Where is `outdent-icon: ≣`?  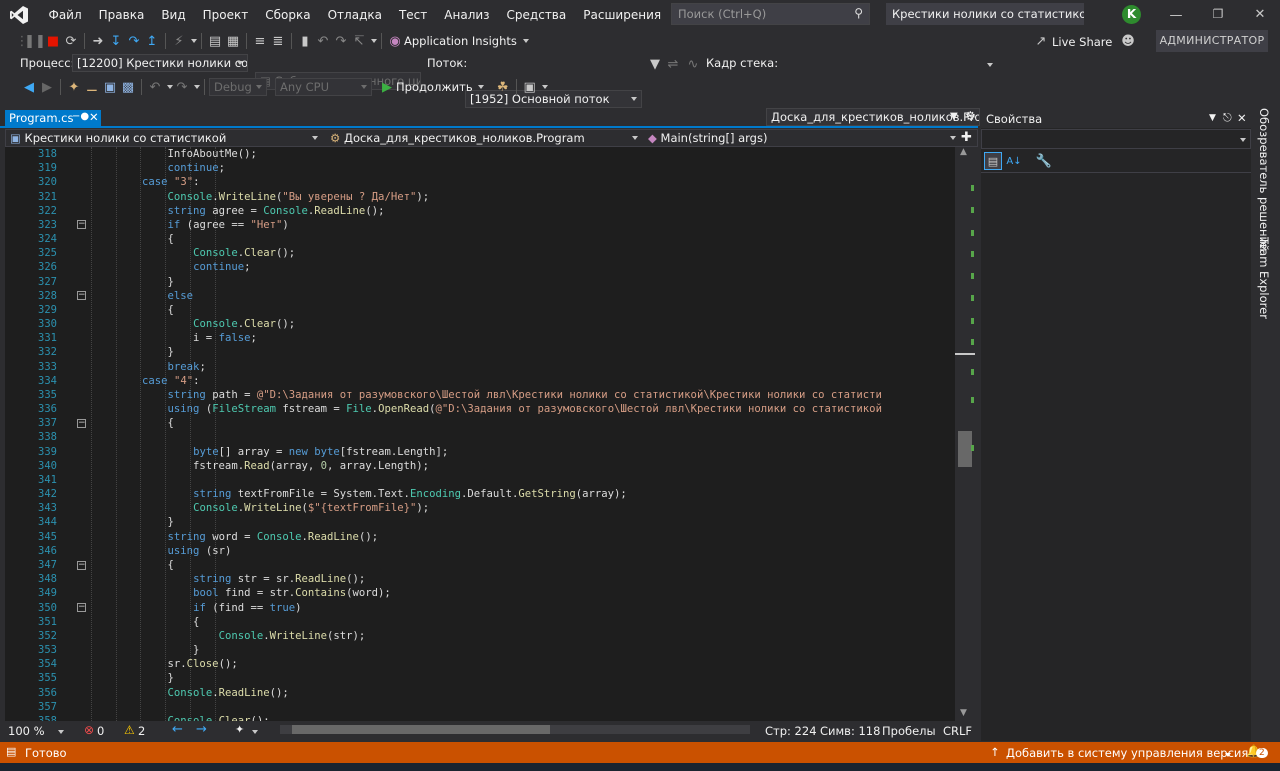 outdent-icon: ≣ is located at coordinates (278, 41).